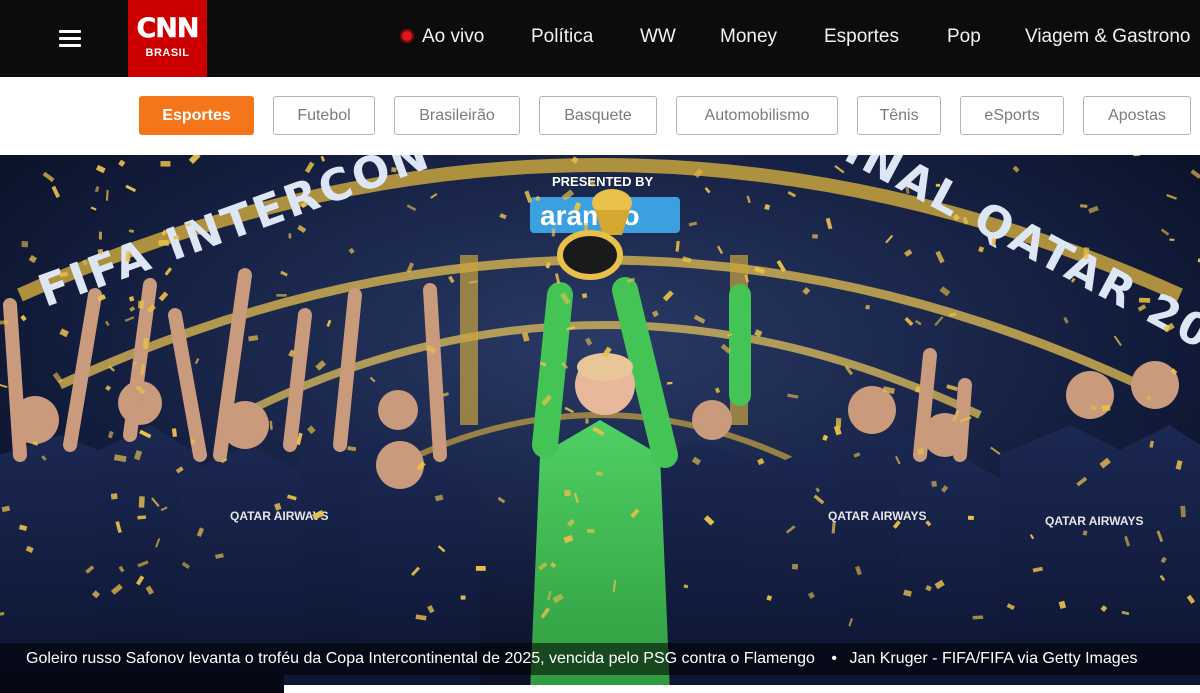 The height and width of the screenshot is (693, 1200). I want to click on nav-item-ao-vivo: Ao vivo, so click(442, 37).